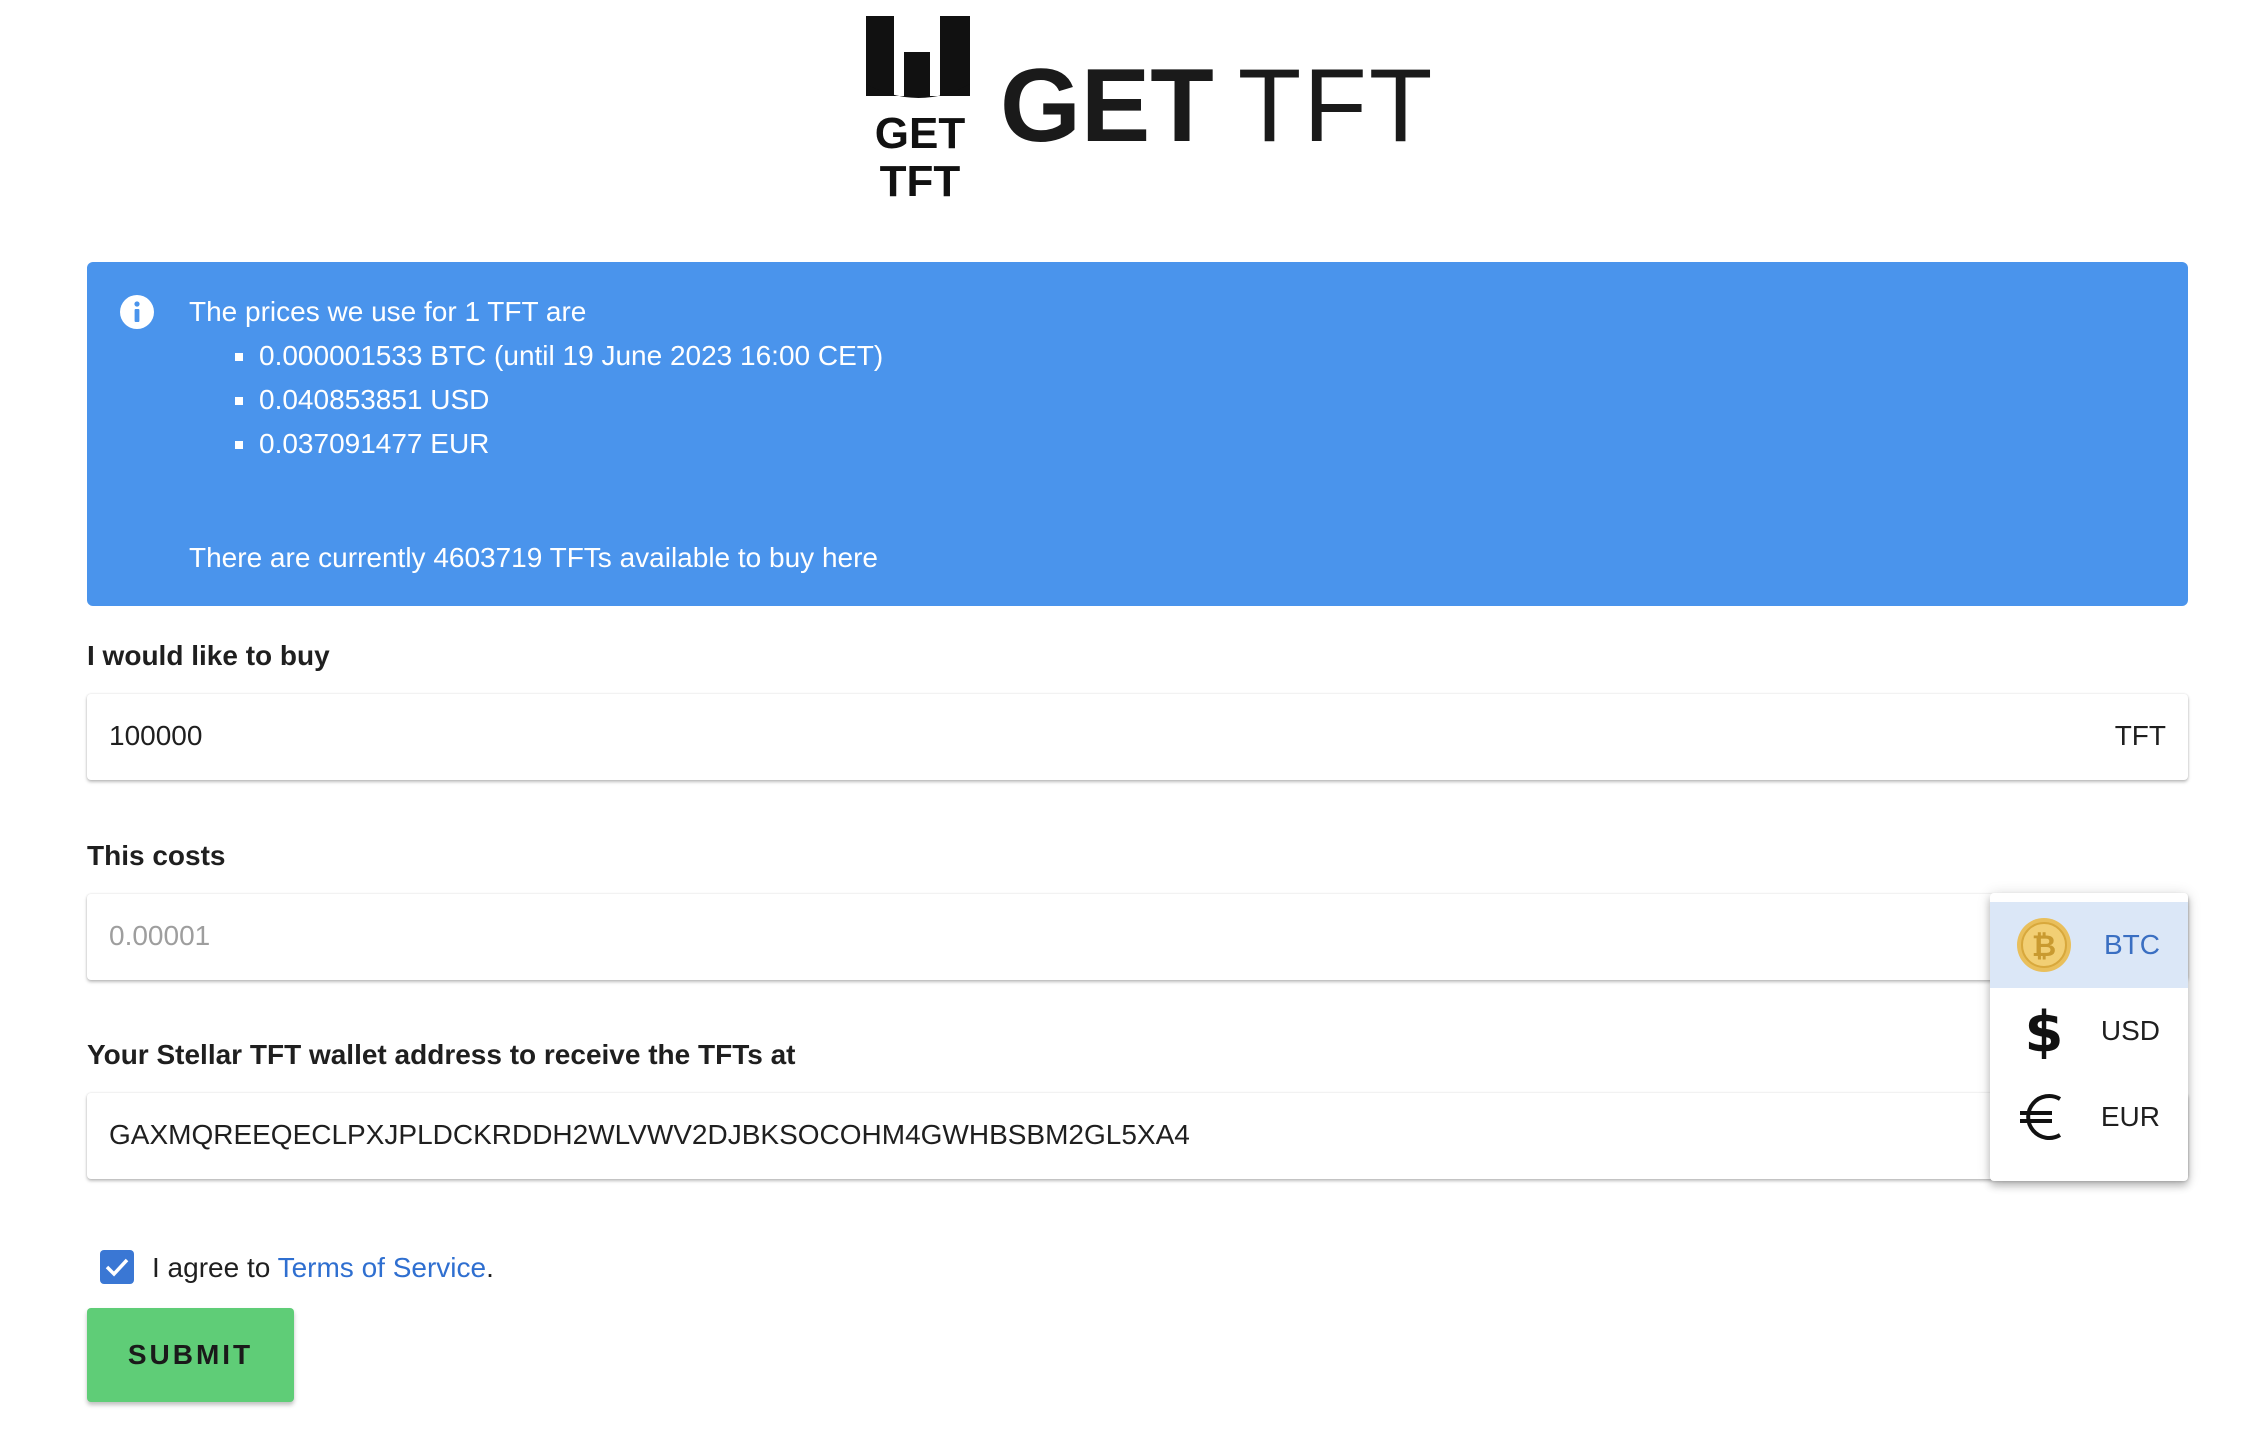 This screenshot has width=2254, height=1432. I want to click on terms-text: I agree to Terms of Service., so click(323, 1268).